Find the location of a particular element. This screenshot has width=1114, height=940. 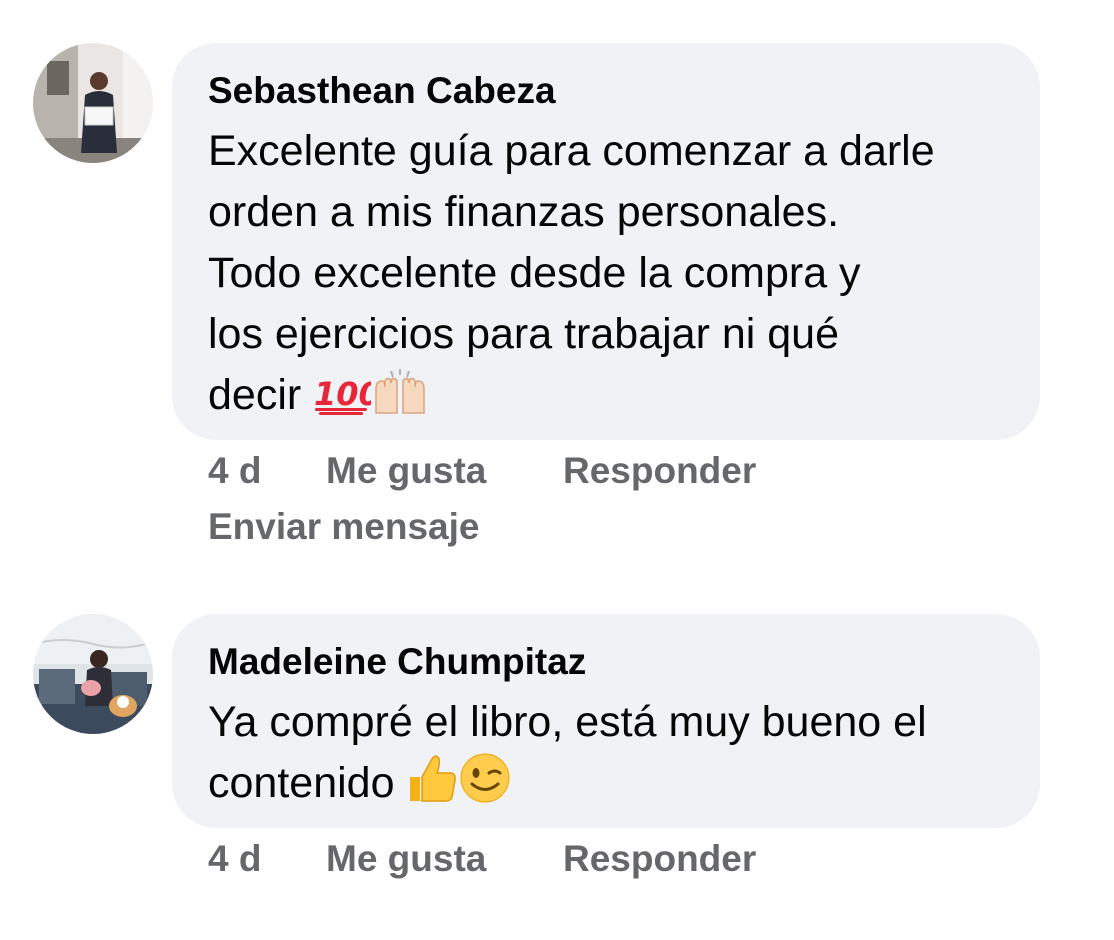

hundred-points-emoji: 100 is located at coordinates (347, 401).